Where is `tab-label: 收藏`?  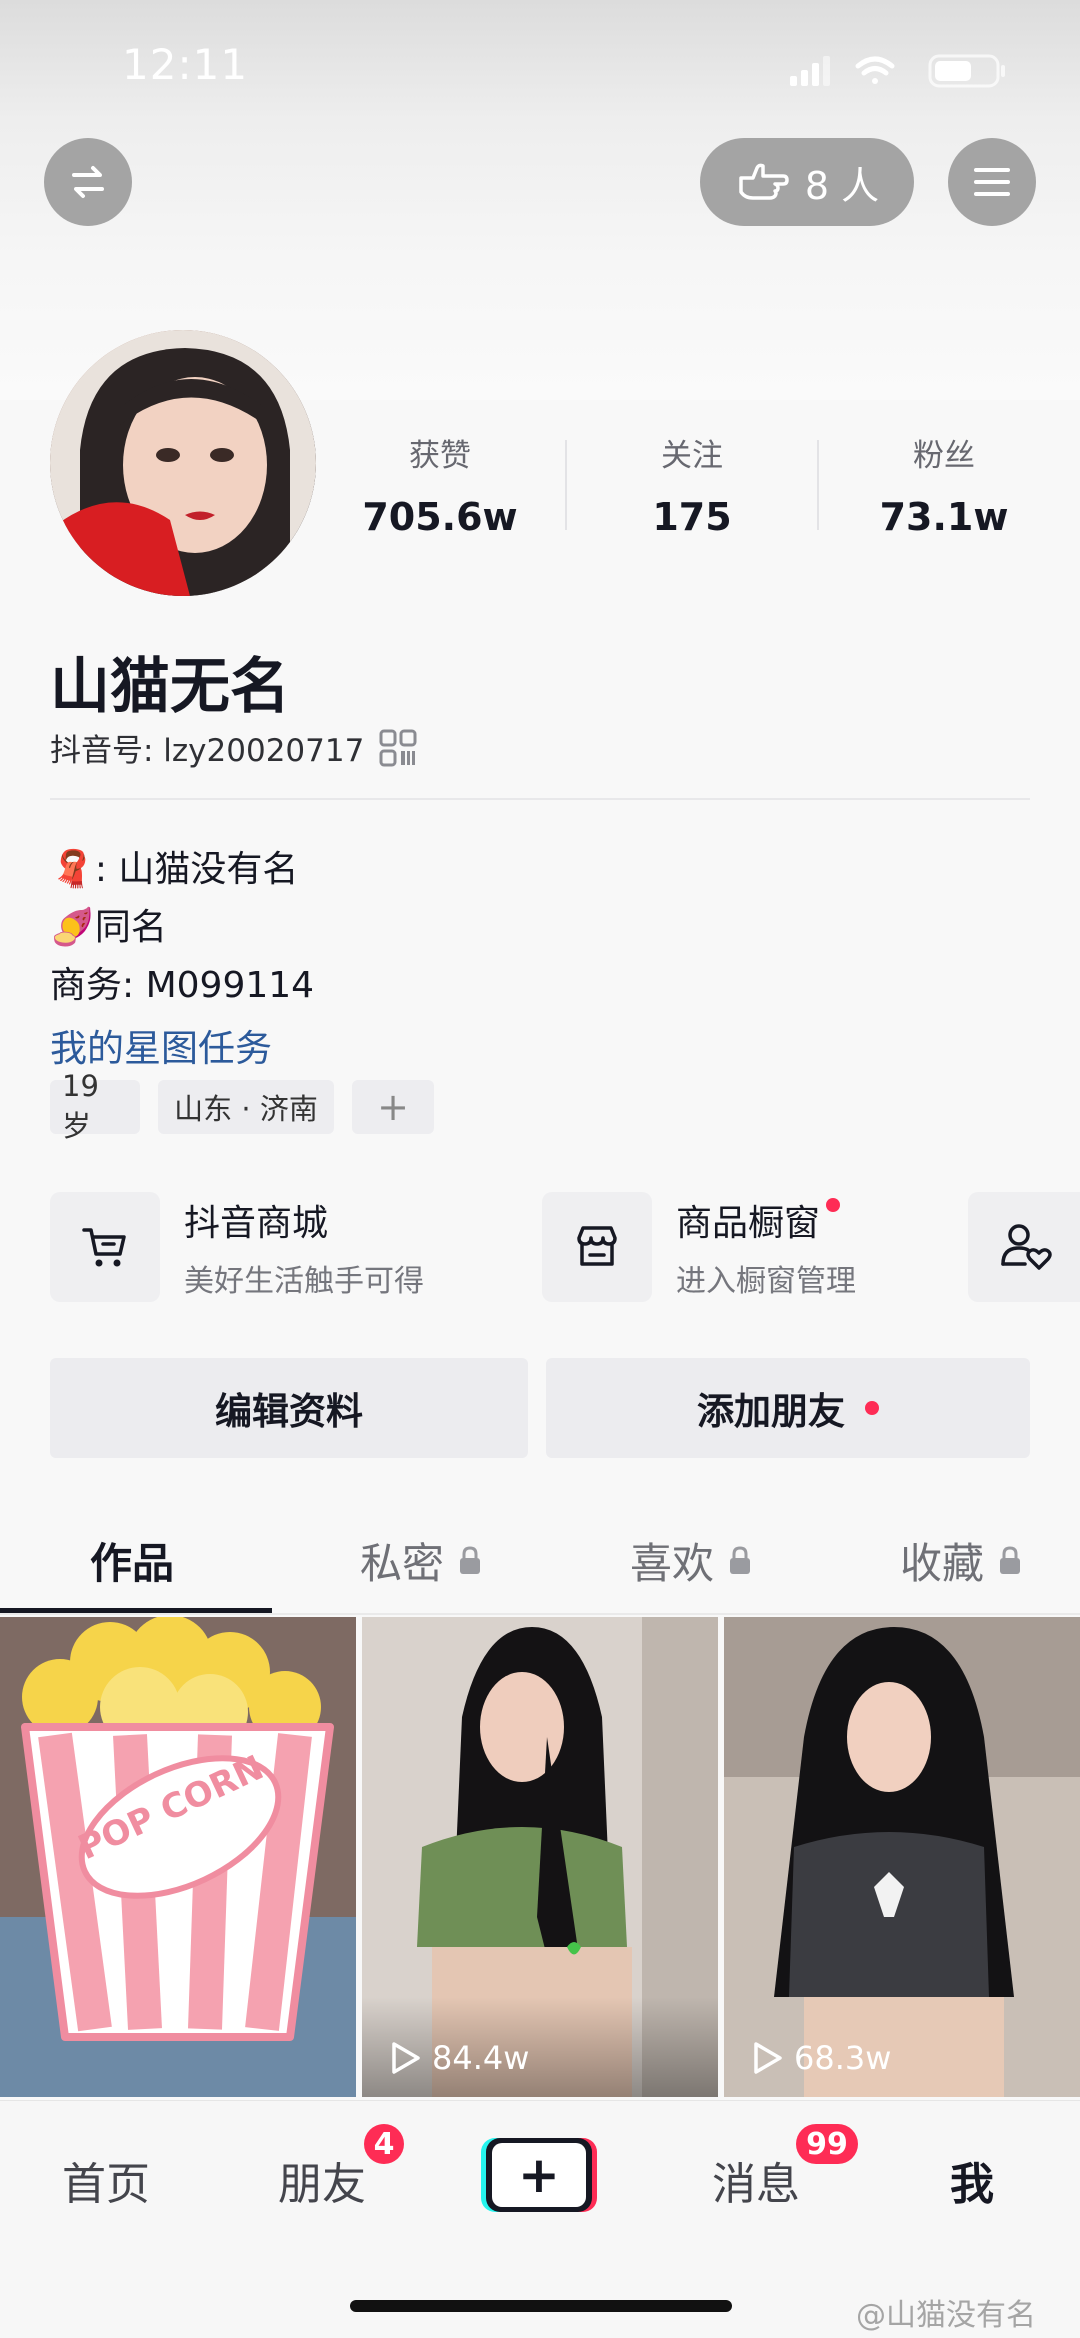 tab-label: 收藏 is located at coordinates (942, 1563).